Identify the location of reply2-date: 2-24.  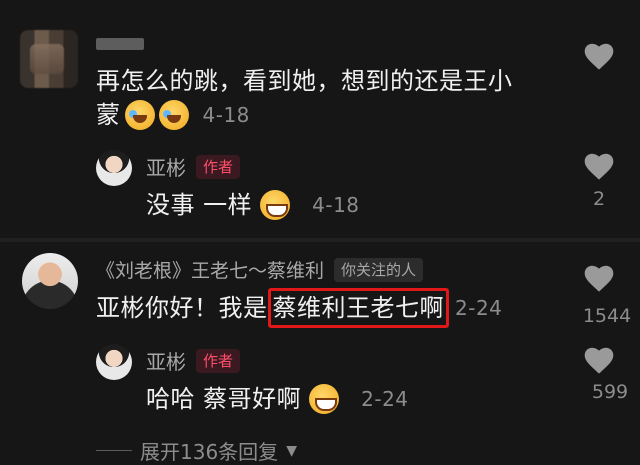
(385, 399).